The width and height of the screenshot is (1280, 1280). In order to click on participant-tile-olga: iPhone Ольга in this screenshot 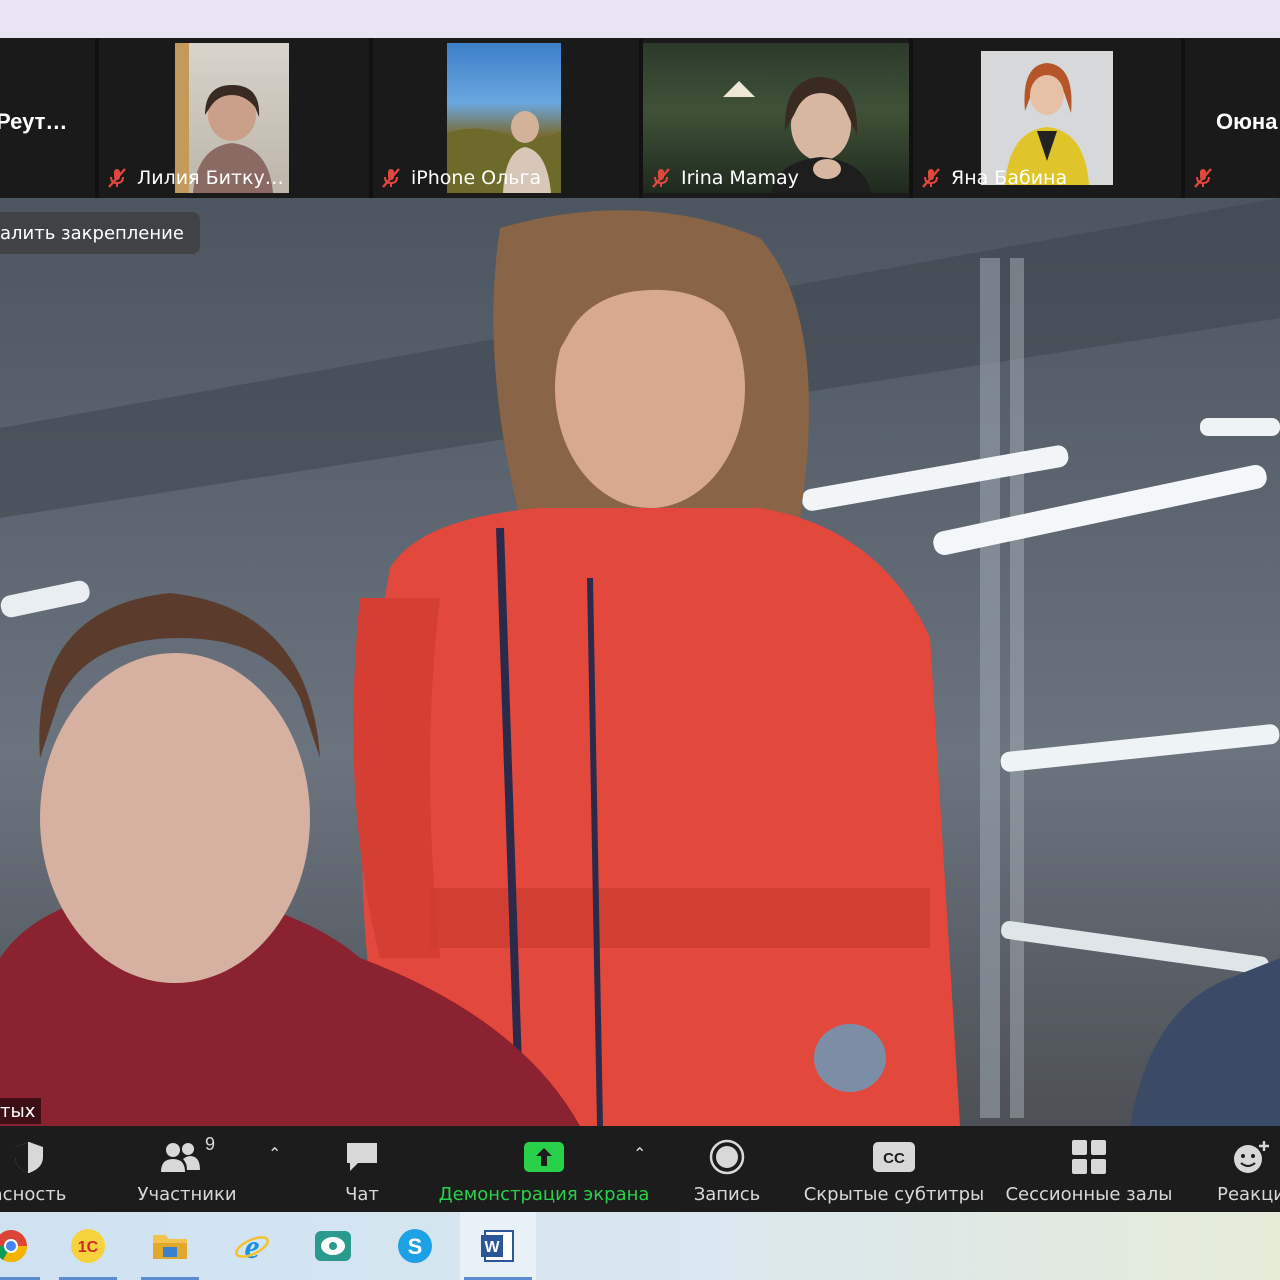, I will do `click(506, 118)`.